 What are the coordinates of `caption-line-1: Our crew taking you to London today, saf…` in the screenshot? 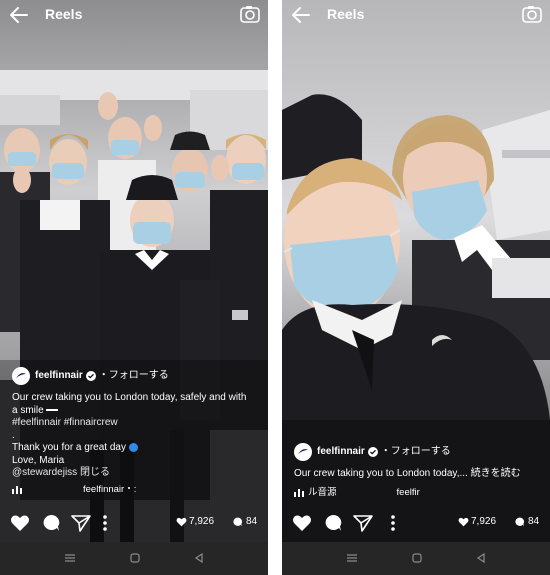 It's located at (129, 397).